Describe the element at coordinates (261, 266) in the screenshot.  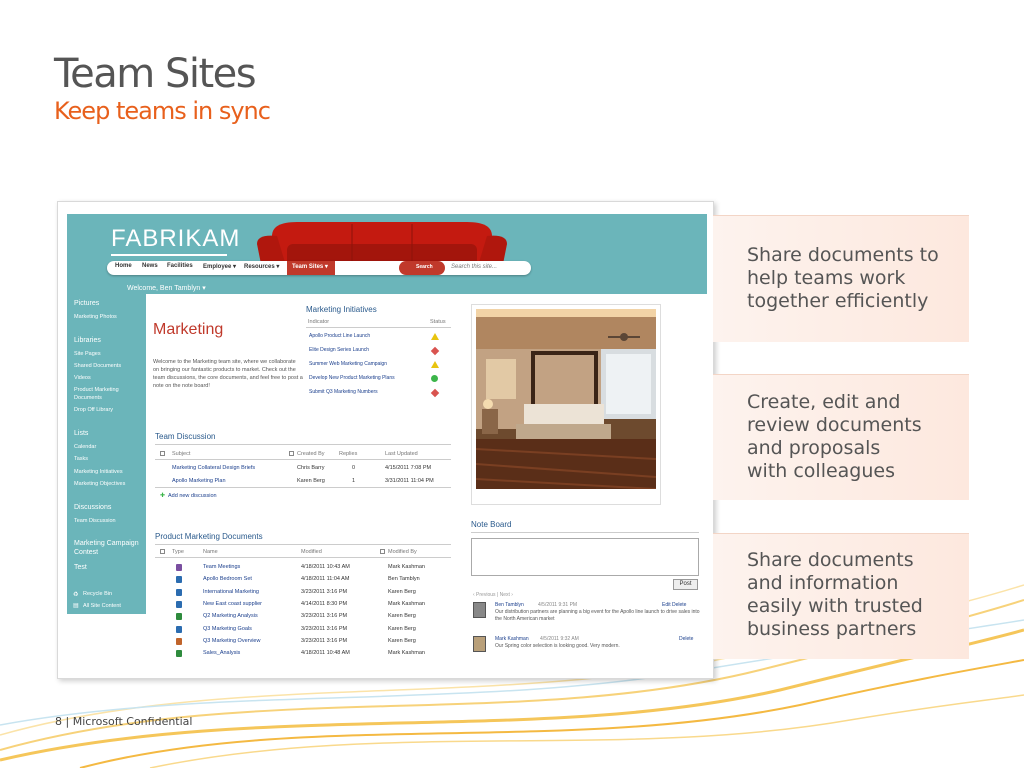
I see `nav-resources: Resources ▾` at that location.